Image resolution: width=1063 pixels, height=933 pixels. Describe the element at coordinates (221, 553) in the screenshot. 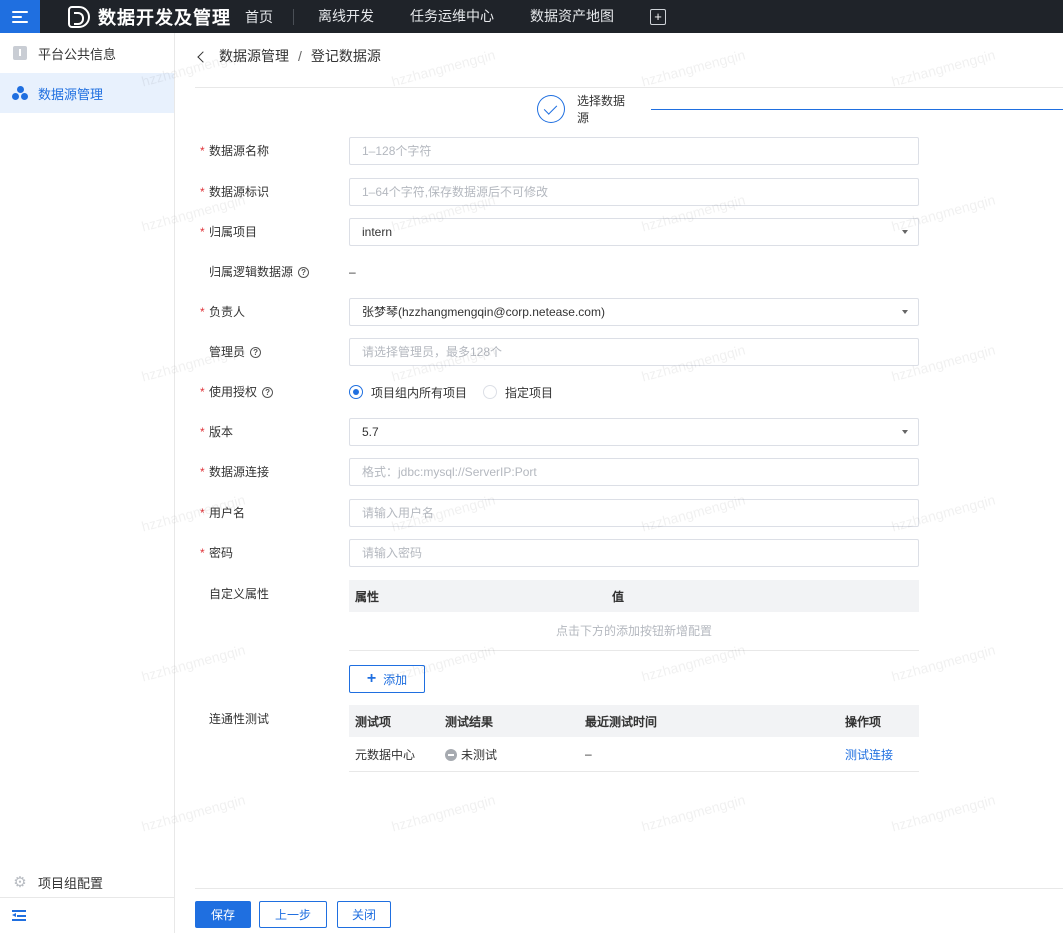

I see `password-label: 密码` at that location.